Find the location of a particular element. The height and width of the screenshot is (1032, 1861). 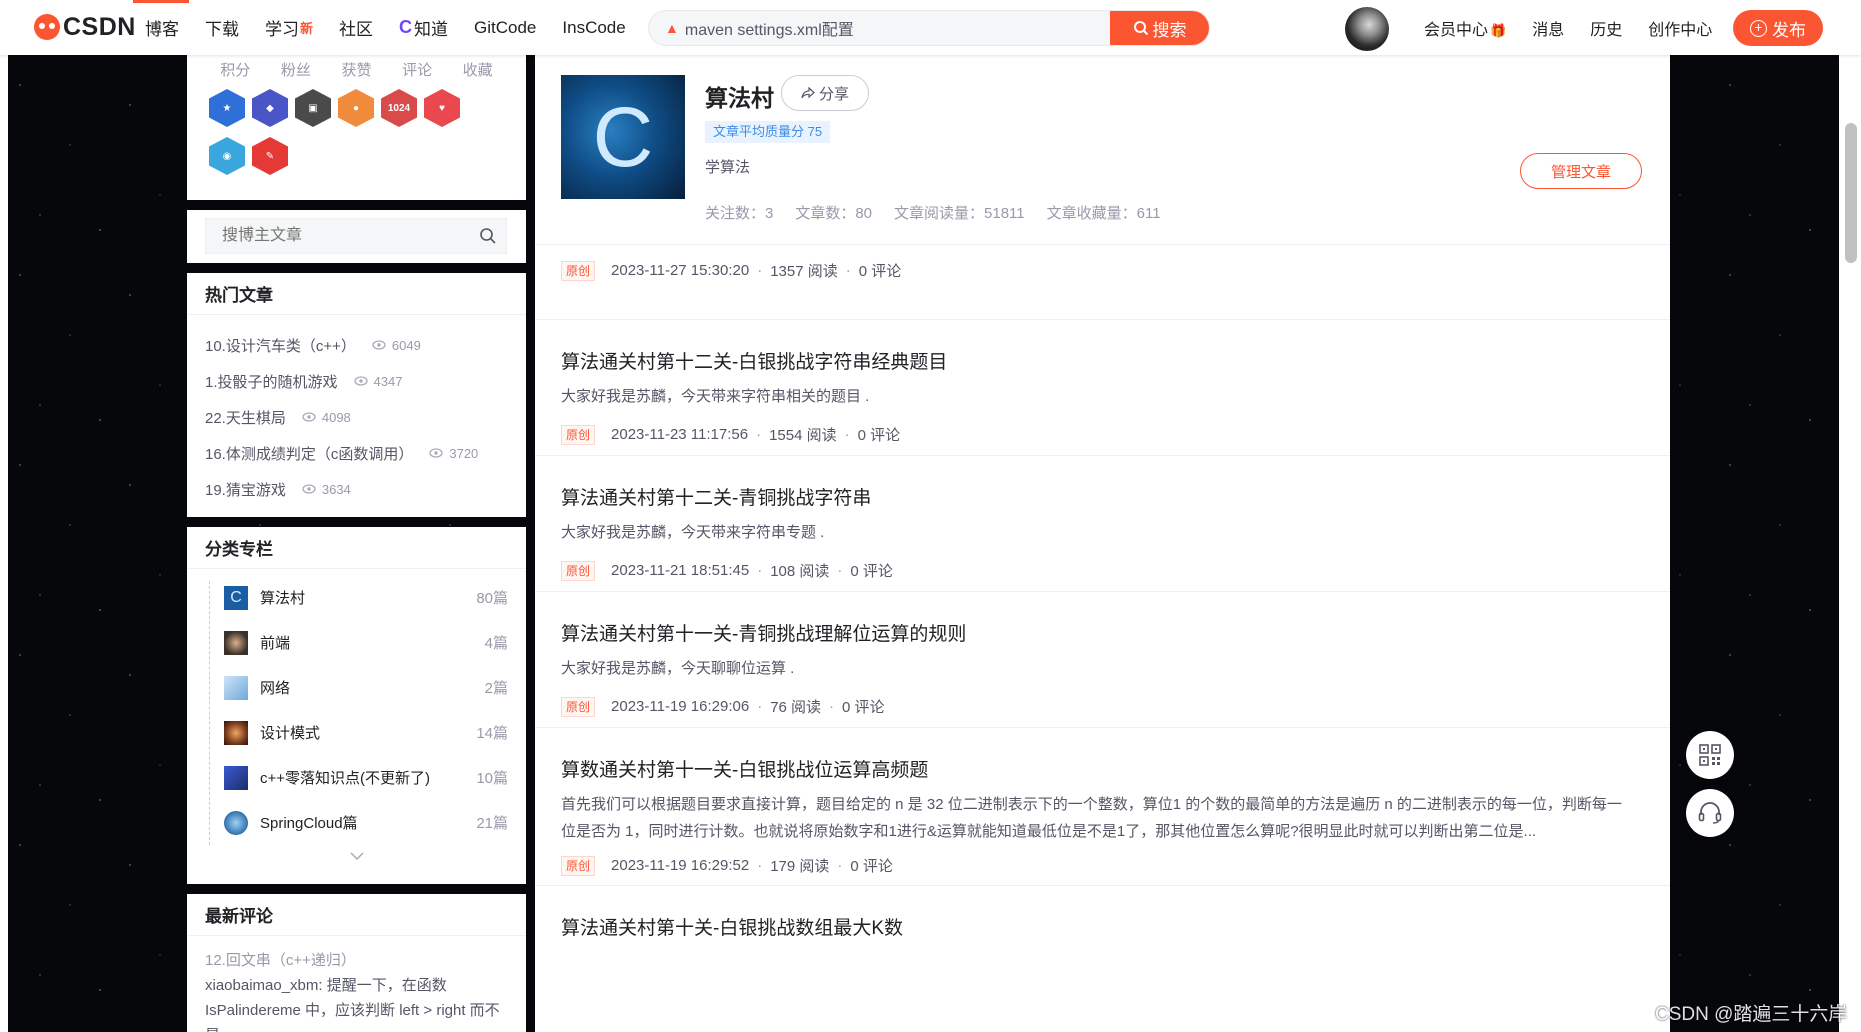

qrcode-button is located at coordinates (1710, 755).